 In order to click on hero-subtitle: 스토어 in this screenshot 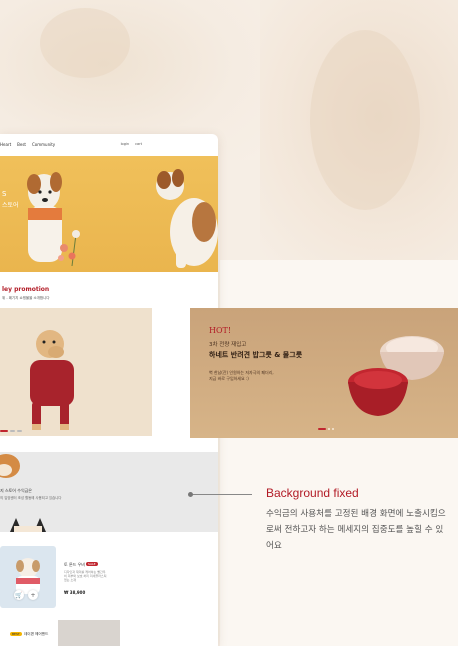, I will do `click(10, 205)`.